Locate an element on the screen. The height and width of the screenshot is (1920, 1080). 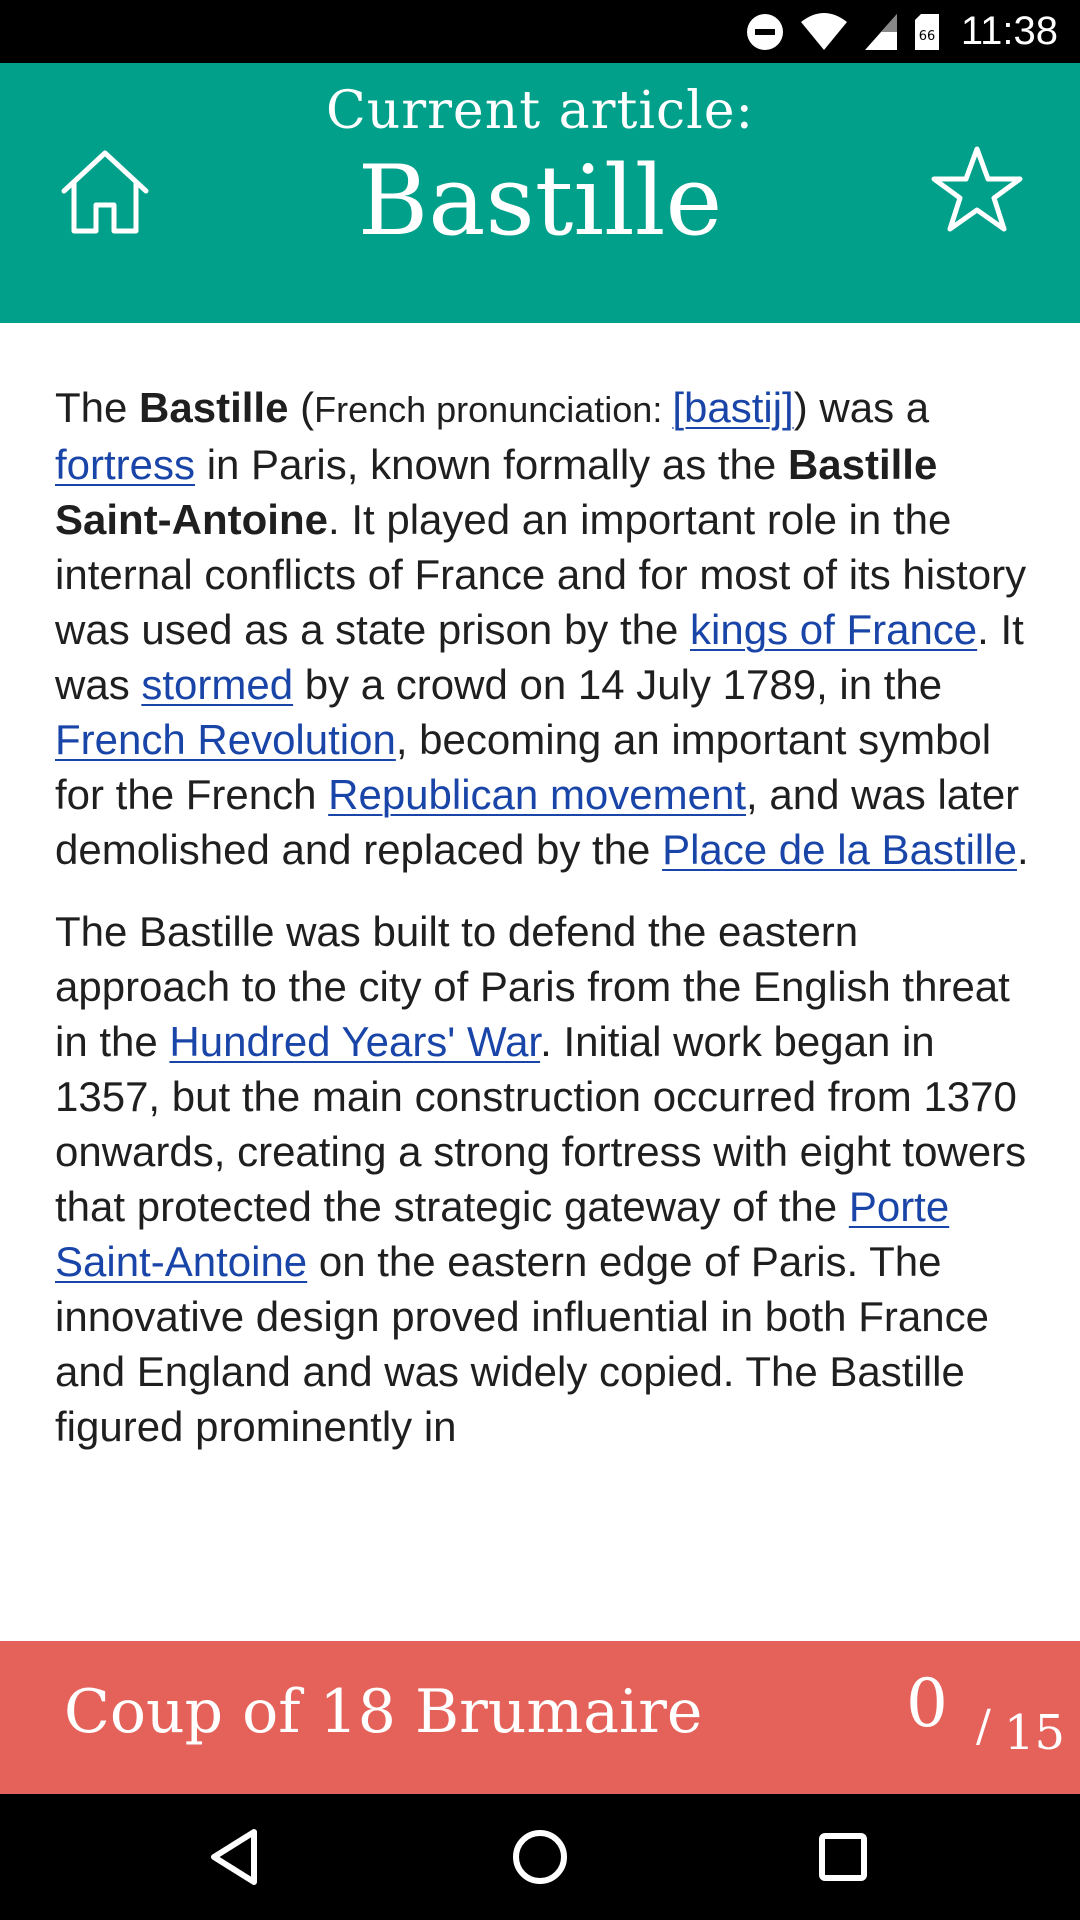
back-icon is located at coordinates (234, 1857).